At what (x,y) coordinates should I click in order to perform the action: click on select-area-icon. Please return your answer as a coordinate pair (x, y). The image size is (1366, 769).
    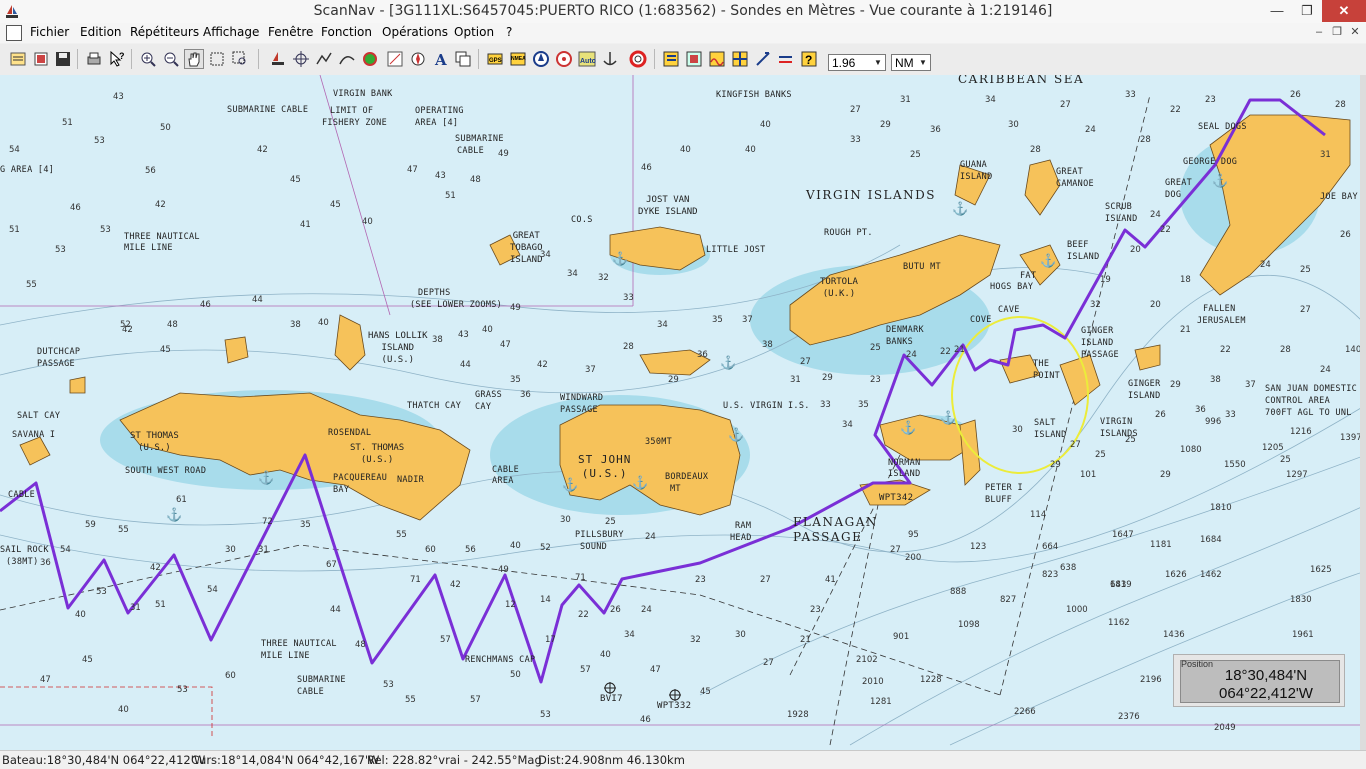
    Looking at the image, I should click on (217, 59).